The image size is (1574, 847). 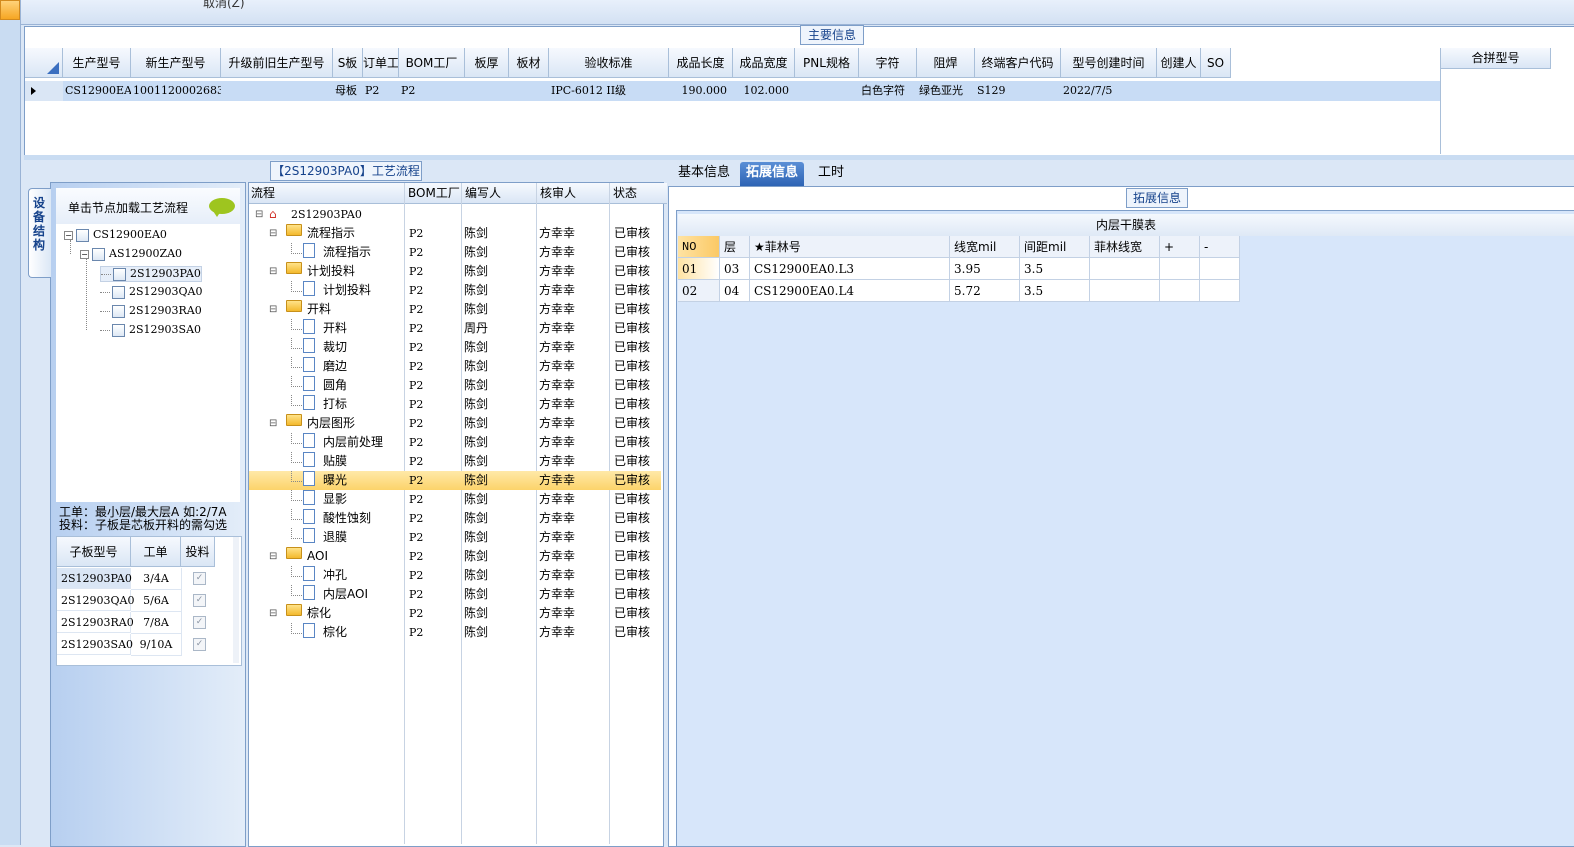 What do you see at coordinates (455, 328) in the screenshot?
I see `process-row: 开料 P2 周丹 方幸幸 已审核` at bounding box center [455, 328].